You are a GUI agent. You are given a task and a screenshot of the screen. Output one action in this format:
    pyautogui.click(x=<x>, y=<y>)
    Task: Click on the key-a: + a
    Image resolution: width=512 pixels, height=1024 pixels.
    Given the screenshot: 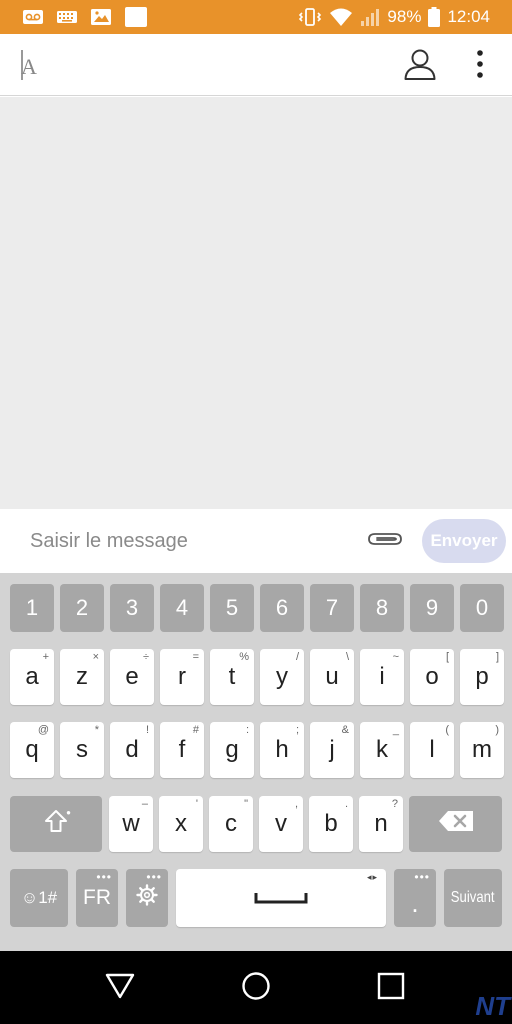 What is the action you would take?
    pyautogui.click(x=32, y=677)
    